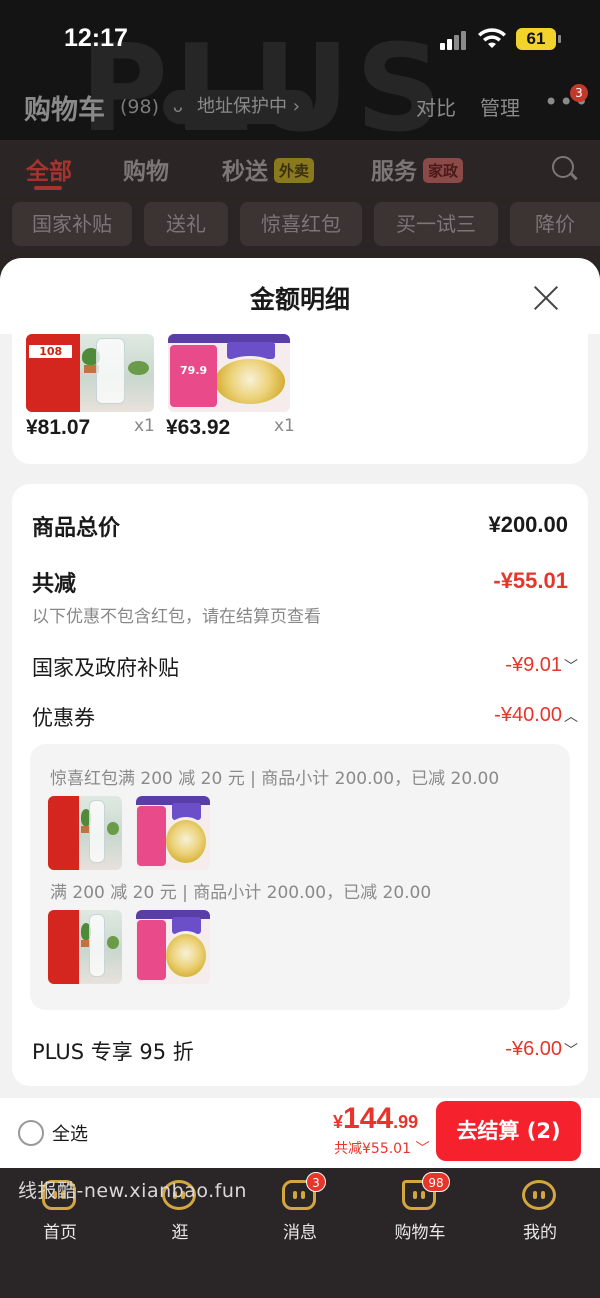  Describe the element at coordinates (571, 716) in the screenshot. I see `chevron-up-icon: ︿` at that location.